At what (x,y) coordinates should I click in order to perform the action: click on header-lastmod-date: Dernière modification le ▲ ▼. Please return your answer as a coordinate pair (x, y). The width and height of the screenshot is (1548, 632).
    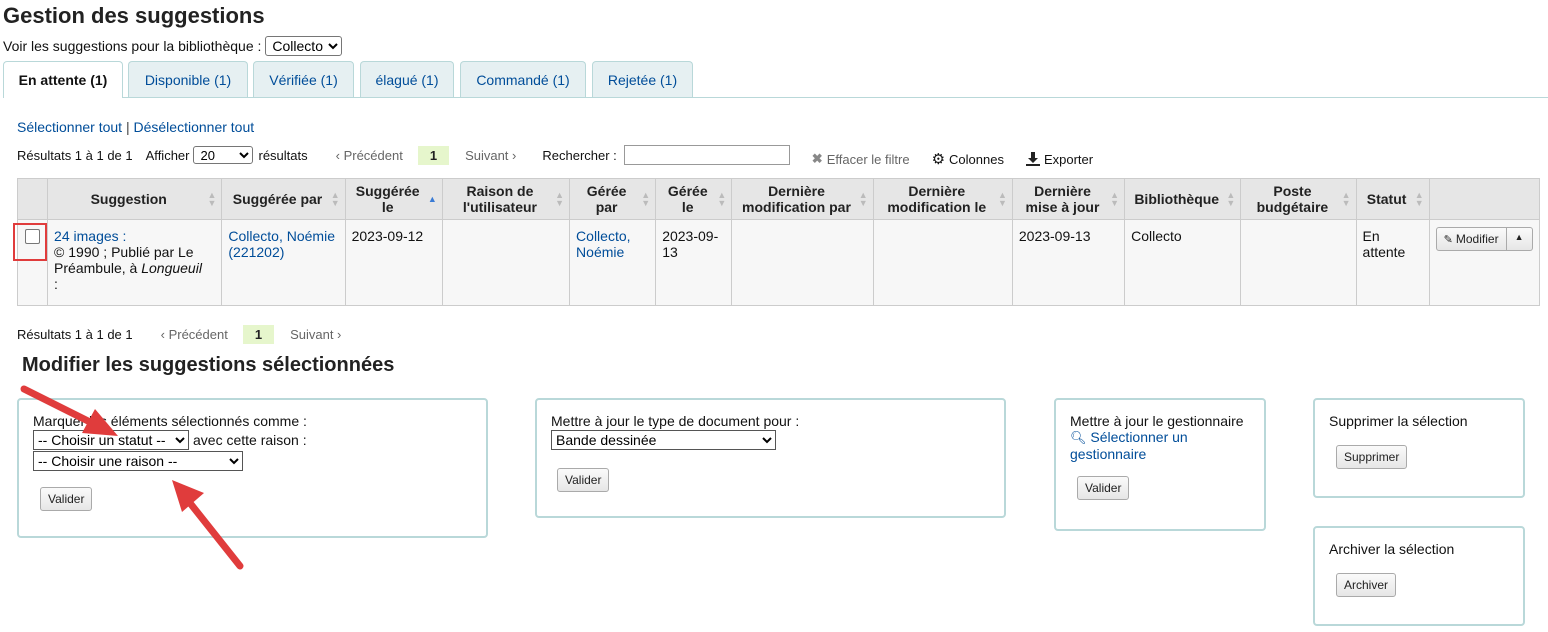
    Looking at the image, I should click on (942, 199).